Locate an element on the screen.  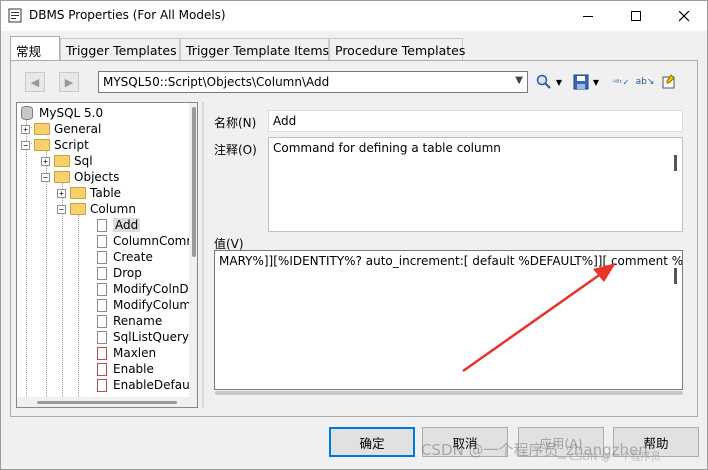
watermark-sub: CSDN @一个程序员 is located at coordinates (615, 457).